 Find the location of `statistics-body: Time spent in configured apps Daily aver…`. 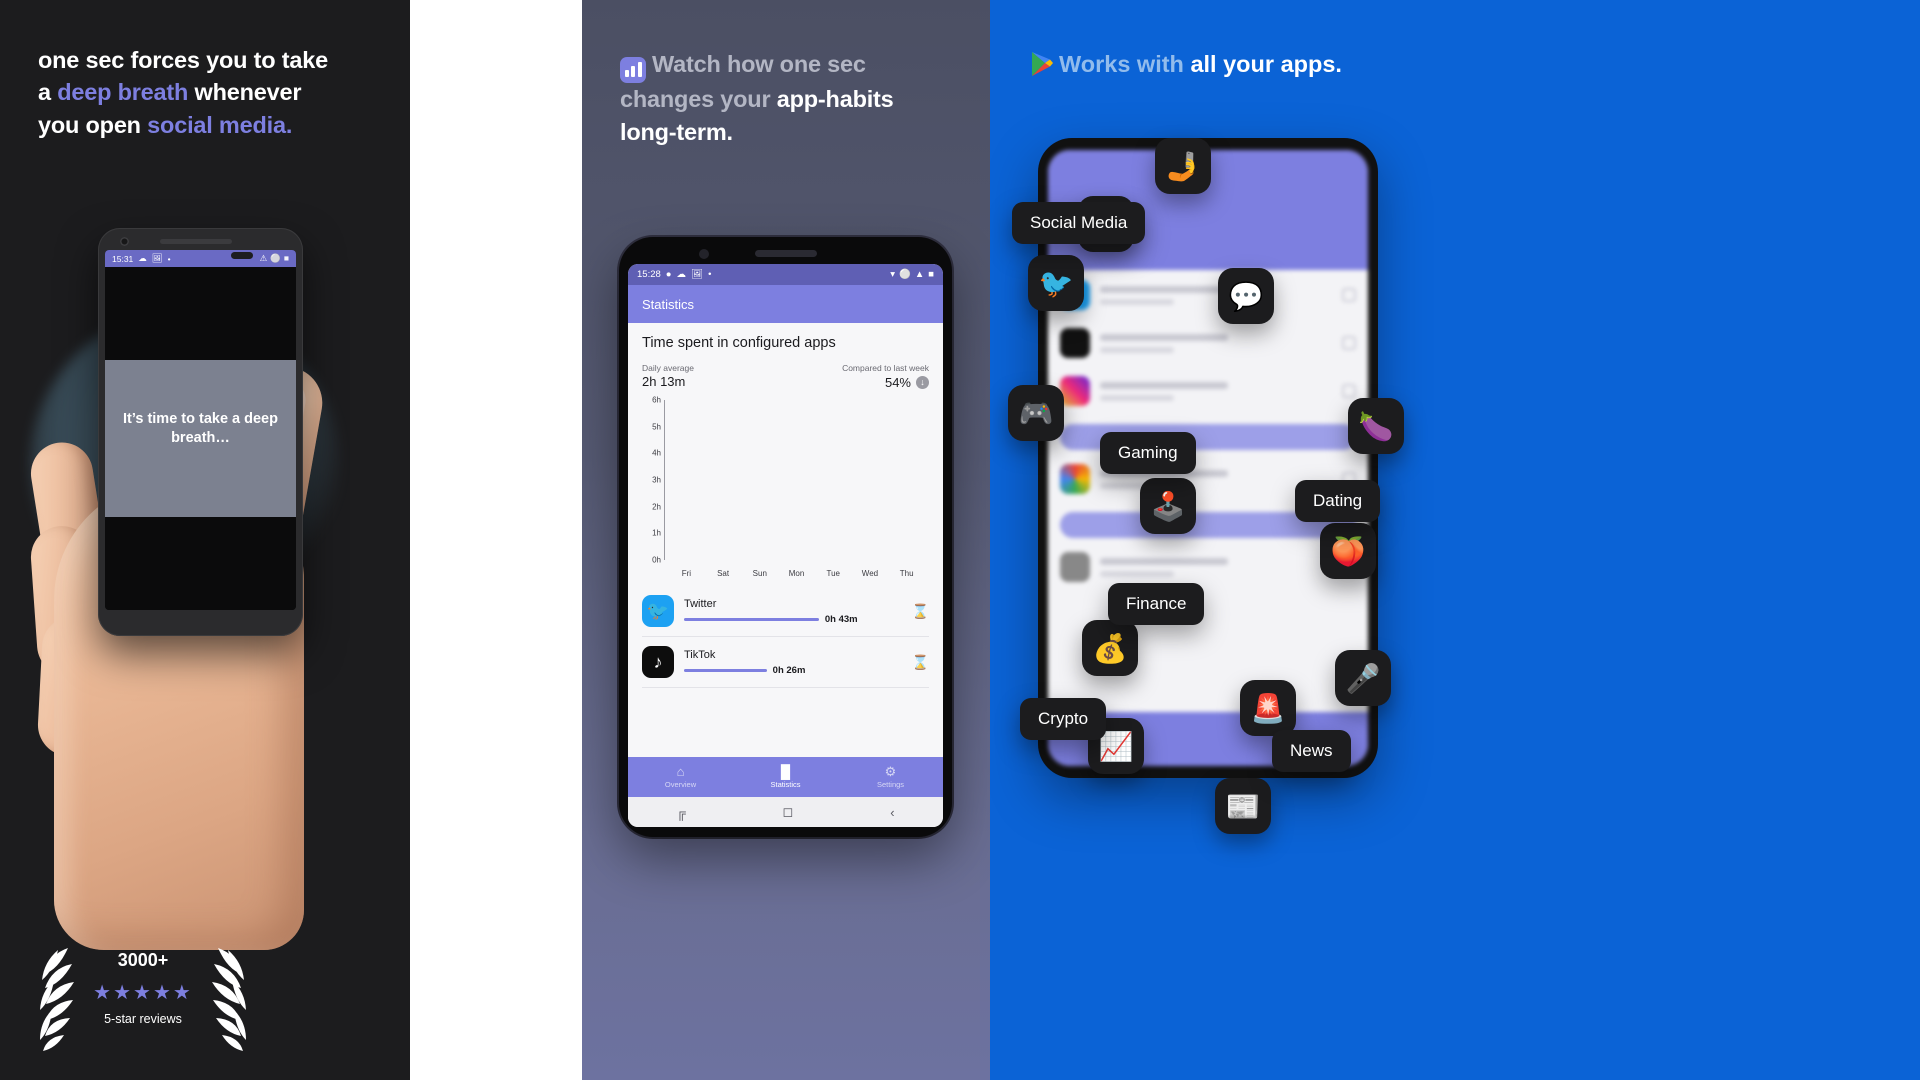

statistics-body: Time spent in configured apps Daily aver… is located at coordinates (785, 540).